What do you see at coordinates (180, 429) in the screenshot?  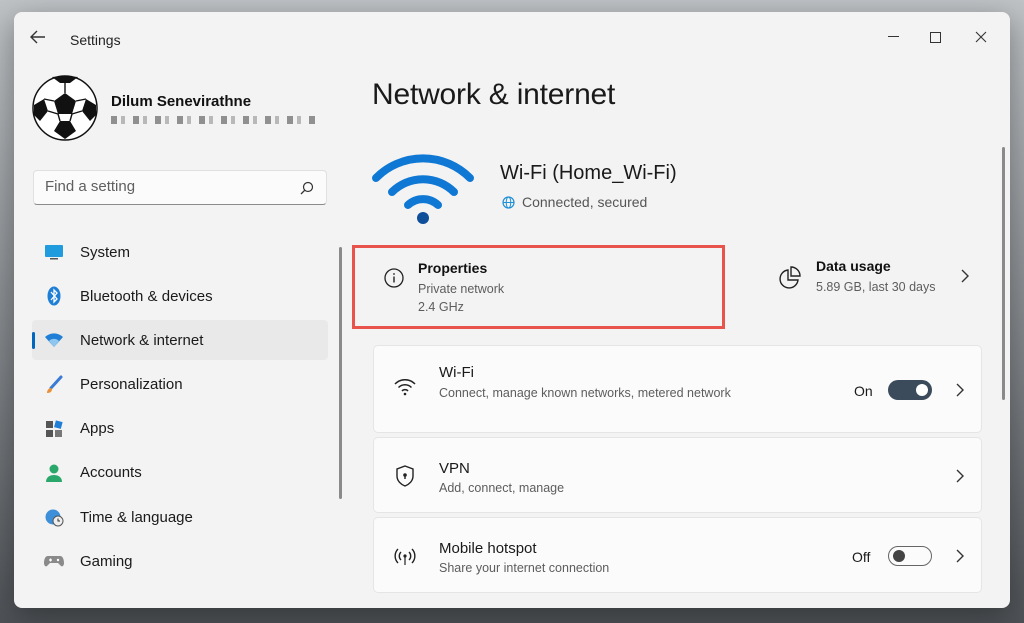 I see `sidebar-item-apps: Apps` at bounding box center [180, 429].